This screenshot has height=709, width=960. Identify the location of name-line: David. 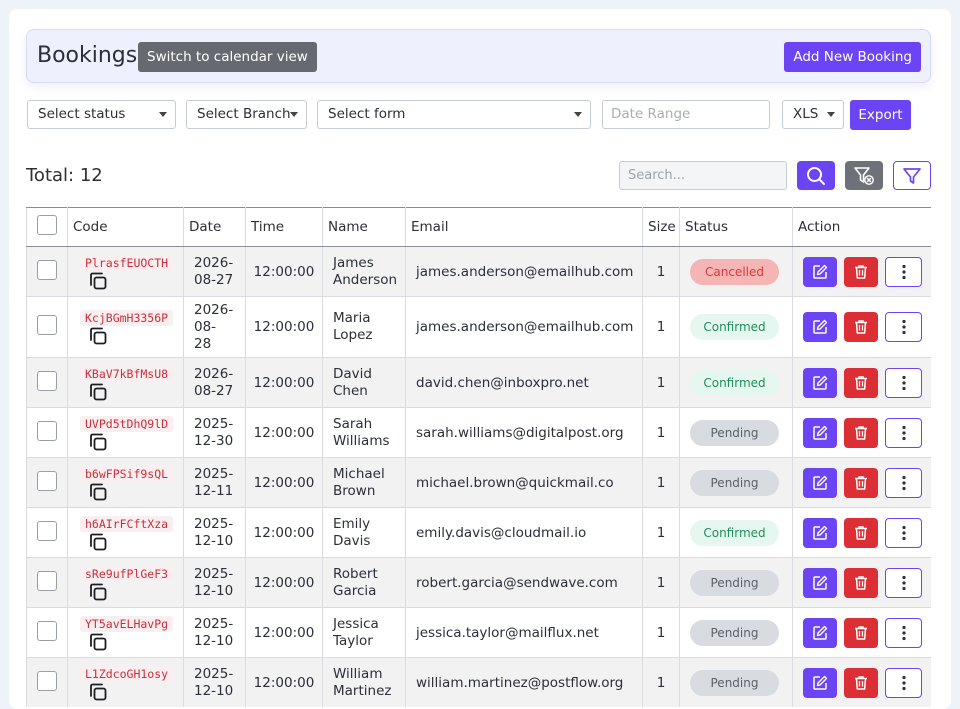
(352, 373).